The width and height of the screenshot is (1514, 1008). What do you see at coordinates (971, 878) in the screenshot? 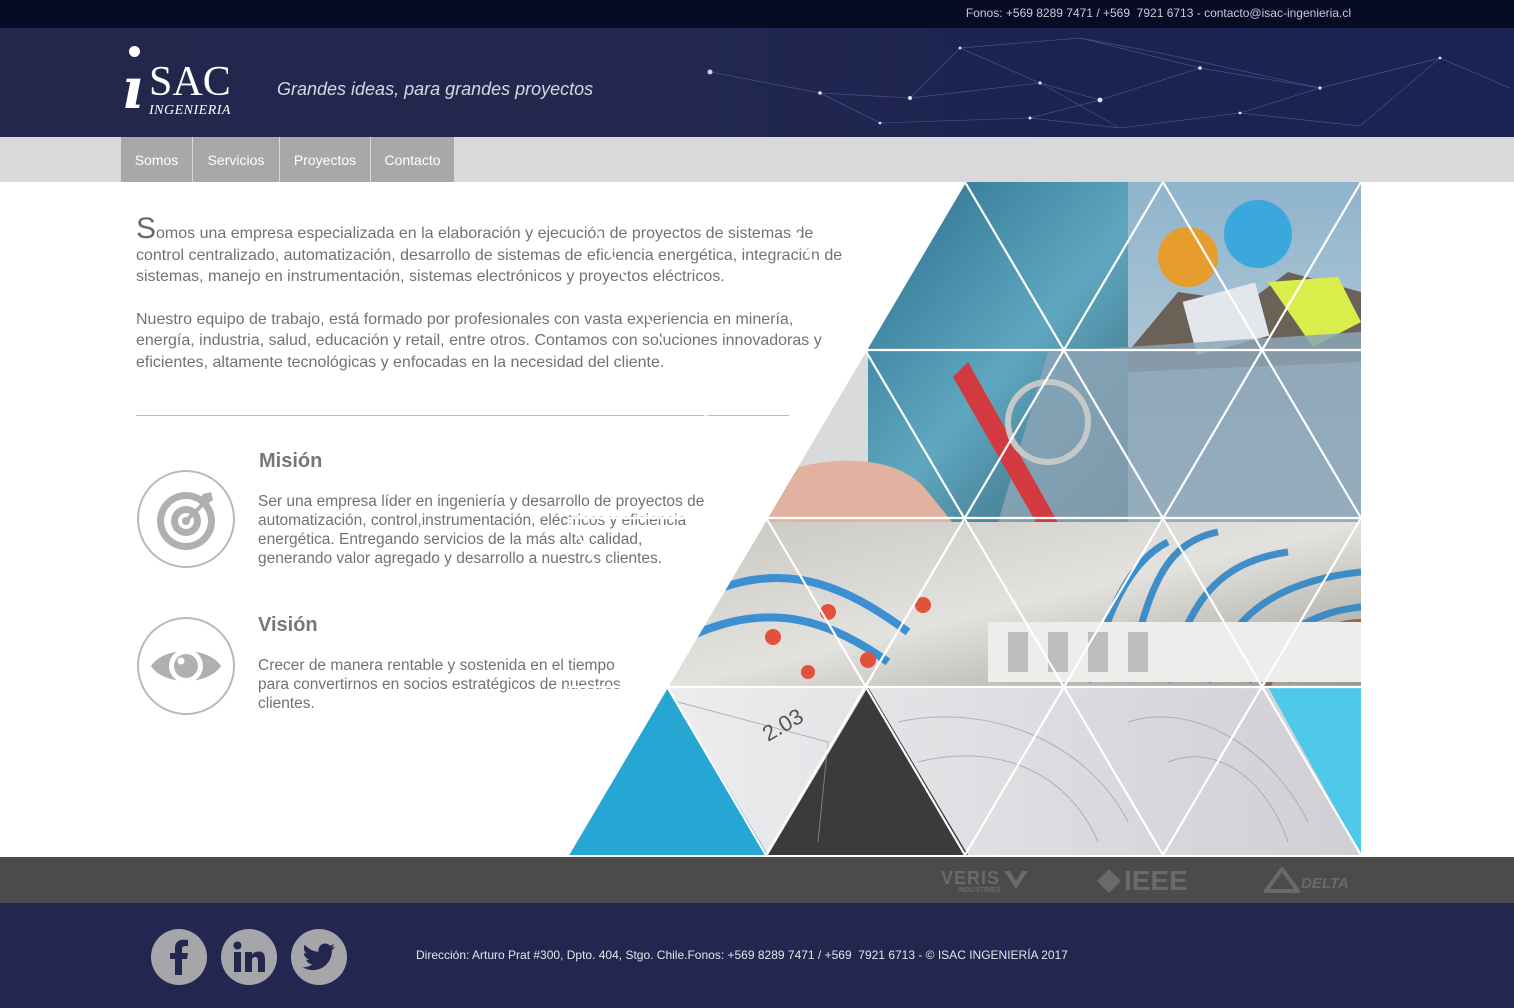
I see `veris-logo: VERIS` at bounding box center [971, 878].